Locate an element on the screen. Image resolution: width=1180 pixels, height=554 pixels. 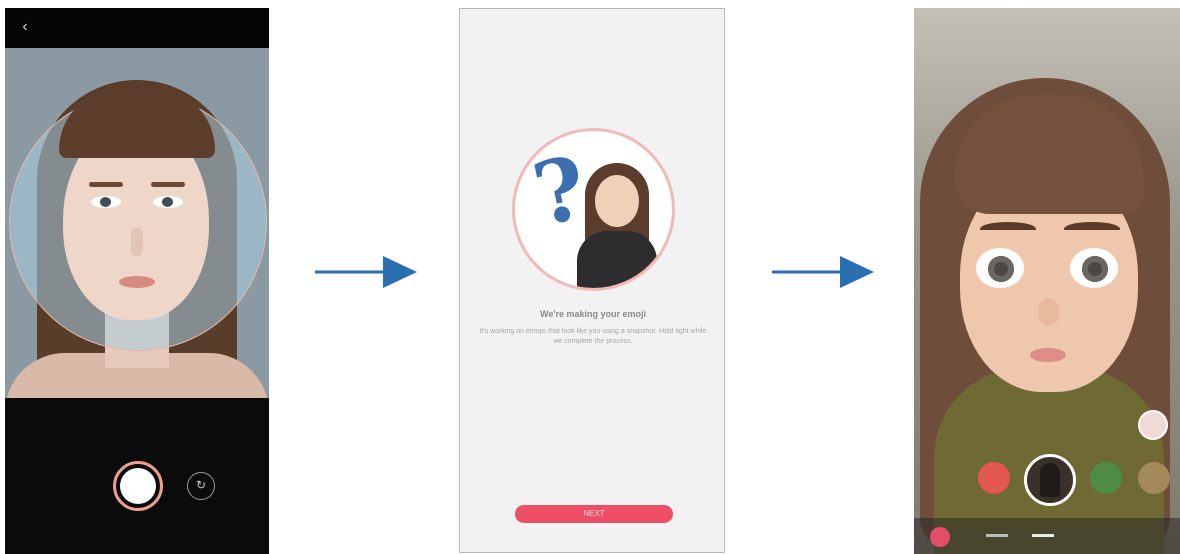
my-emoji-button is located at coordinates (1050, 480).